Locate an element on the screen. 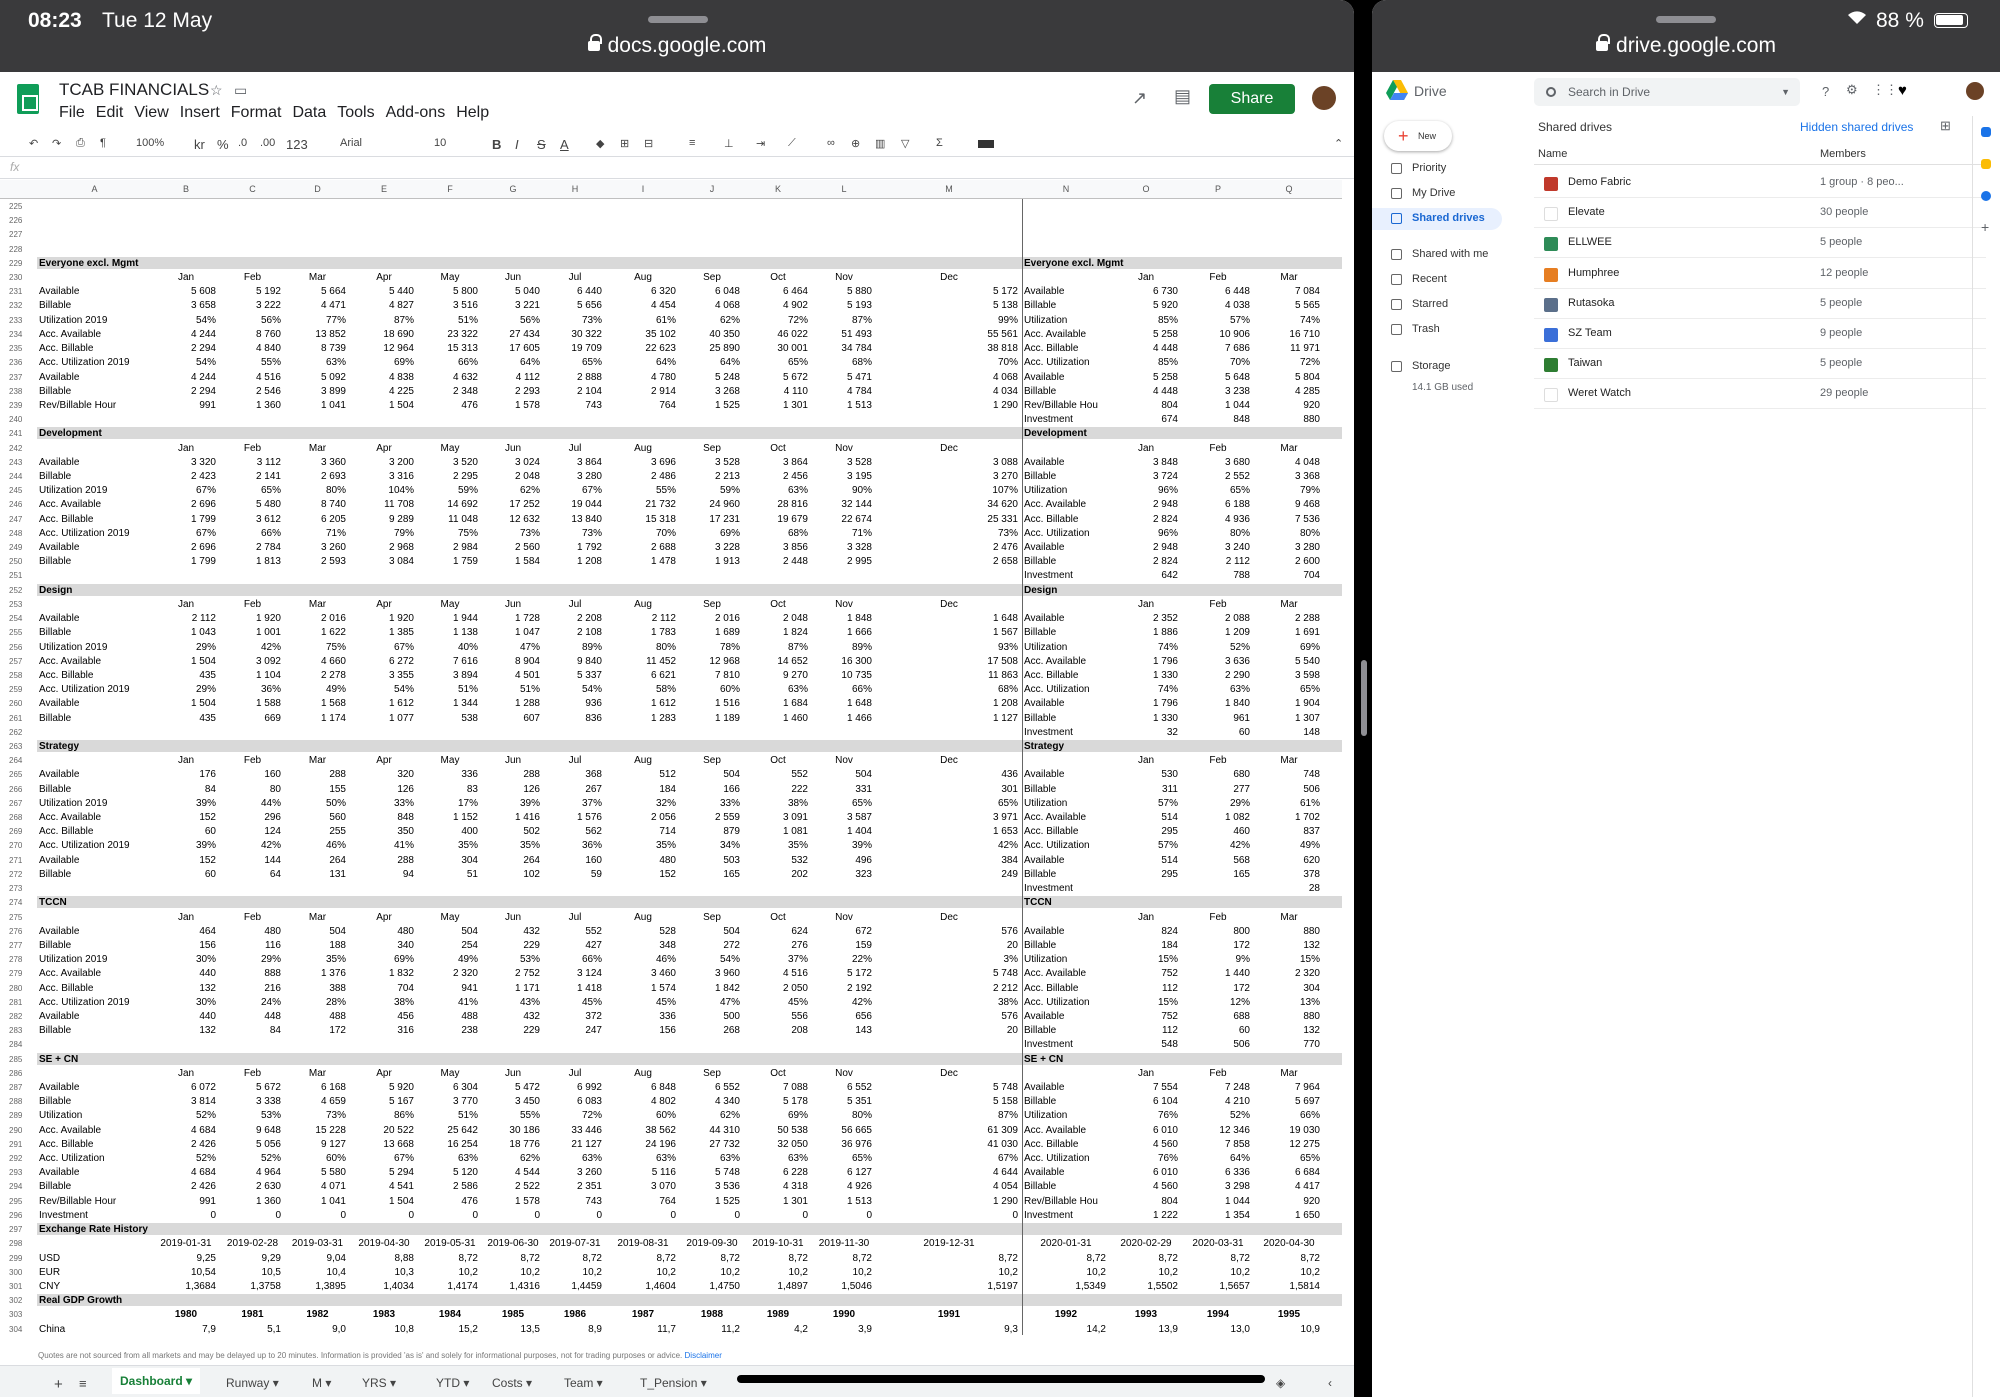  new-button: + New is located at coordinates (1418, 136).